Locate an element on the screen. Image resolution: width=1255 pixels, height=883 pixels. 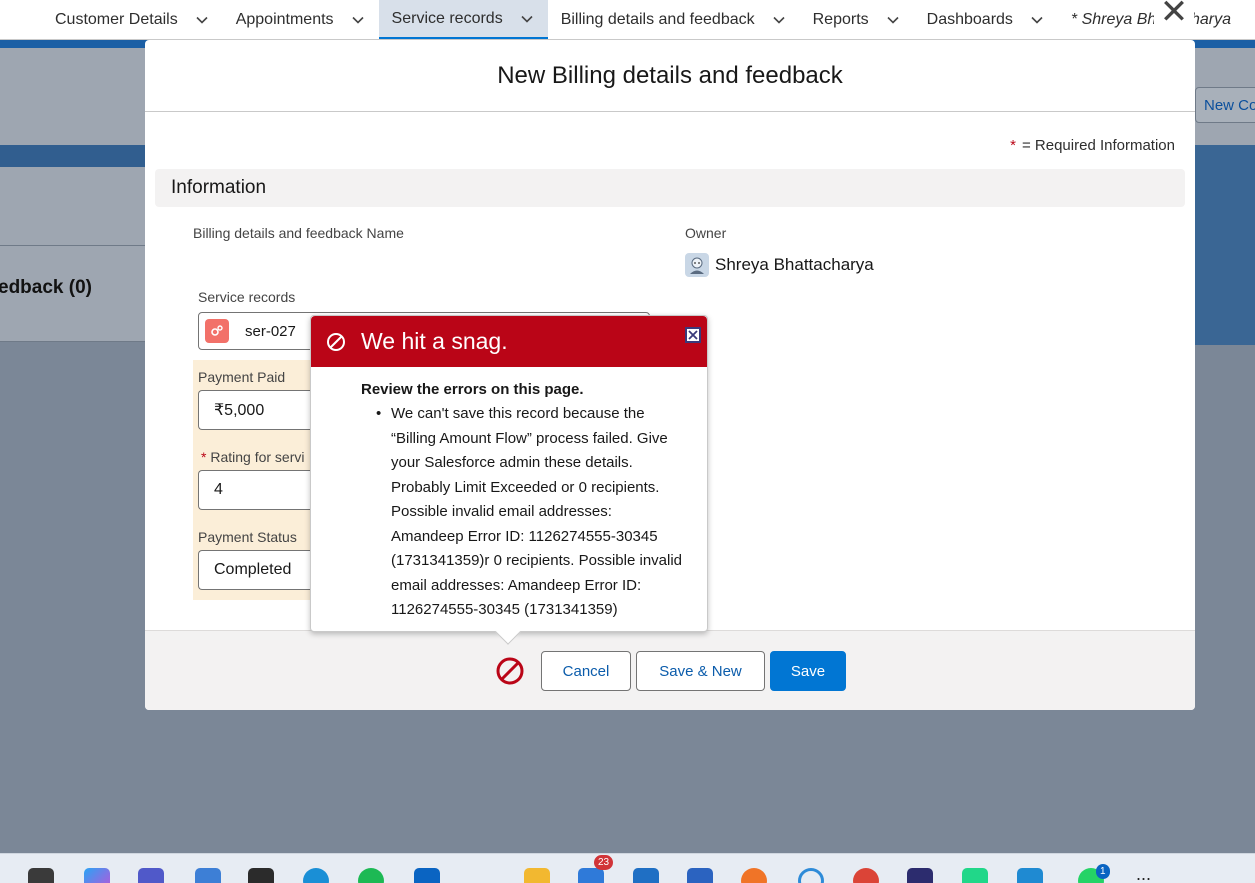
mail-badge: 23 is located at coordinates (604, 862).